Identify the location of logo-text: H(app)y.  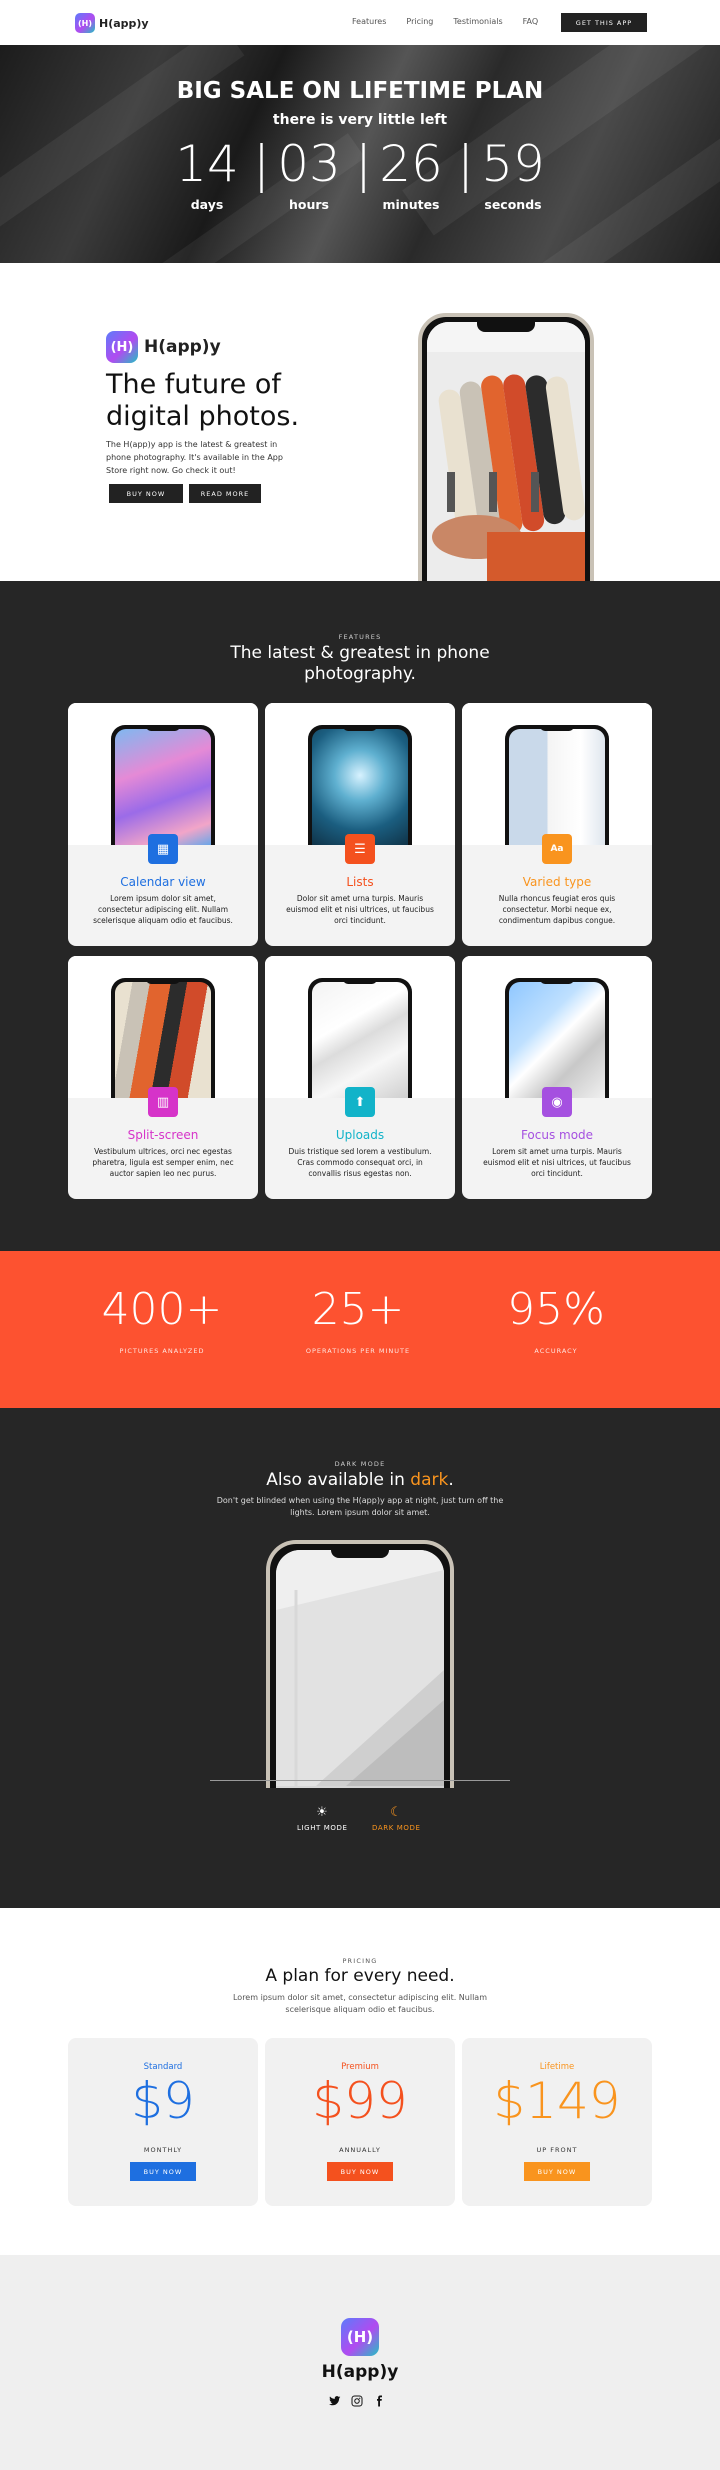
(124, 23).